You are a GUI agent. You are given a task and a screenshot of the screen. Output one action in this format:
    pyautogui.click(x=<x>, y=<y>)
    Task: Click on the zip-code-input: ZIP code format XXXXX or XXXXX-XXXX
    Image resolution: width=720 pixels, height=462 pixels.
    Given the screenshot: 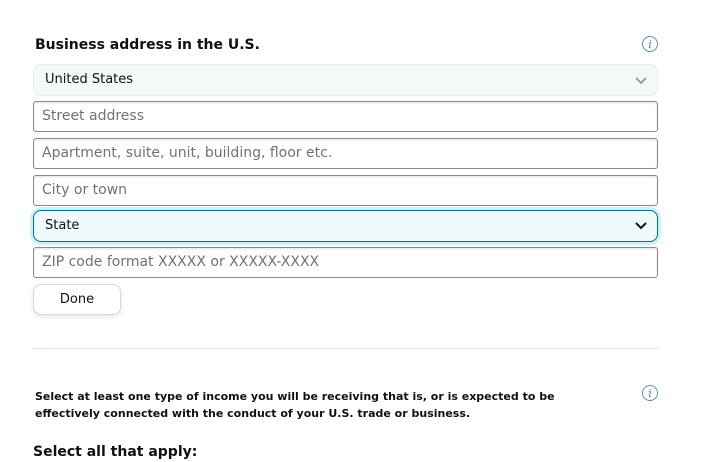 What is the action you would take?
    pyautogui.click(x=345, y=262)
    